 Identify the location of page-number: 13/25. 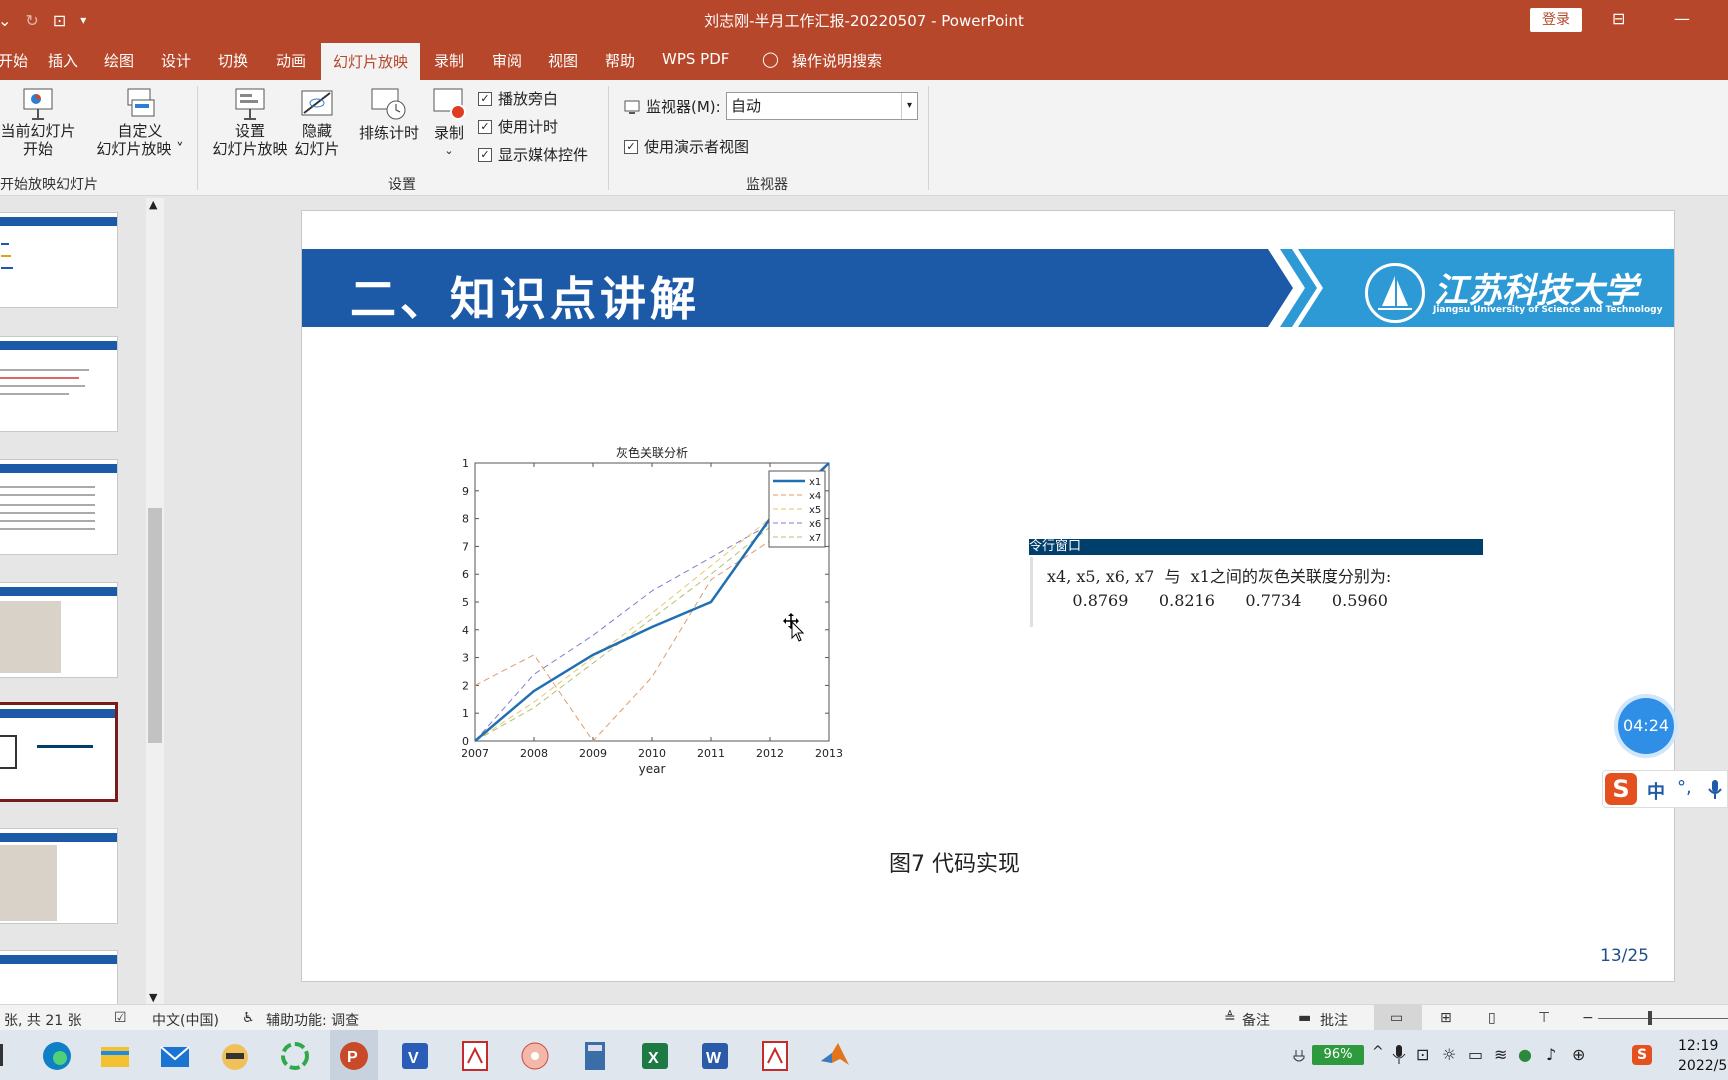
(1624, 956).